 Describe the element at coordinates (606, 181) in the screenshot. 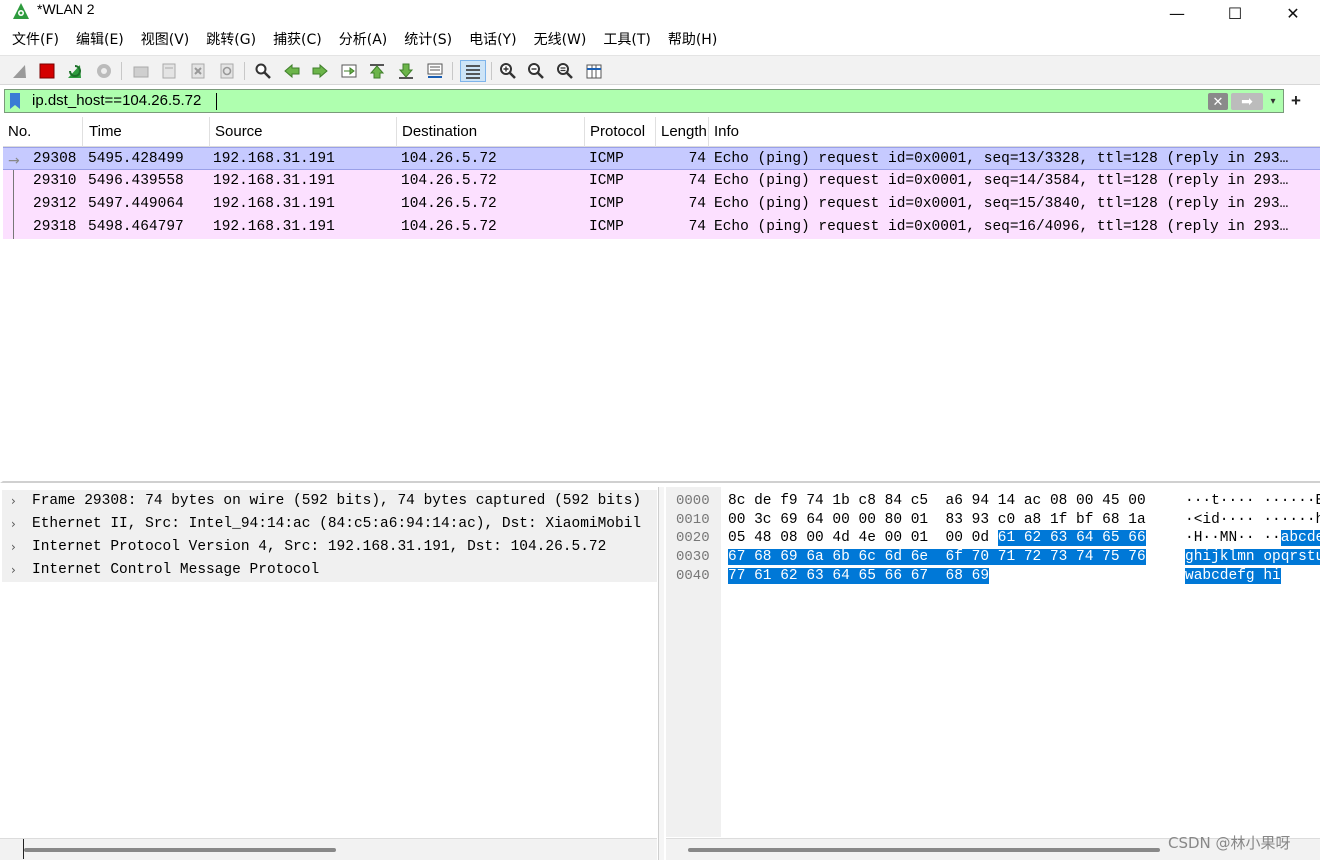

I see `cell-protocol: ICMP` at that location.